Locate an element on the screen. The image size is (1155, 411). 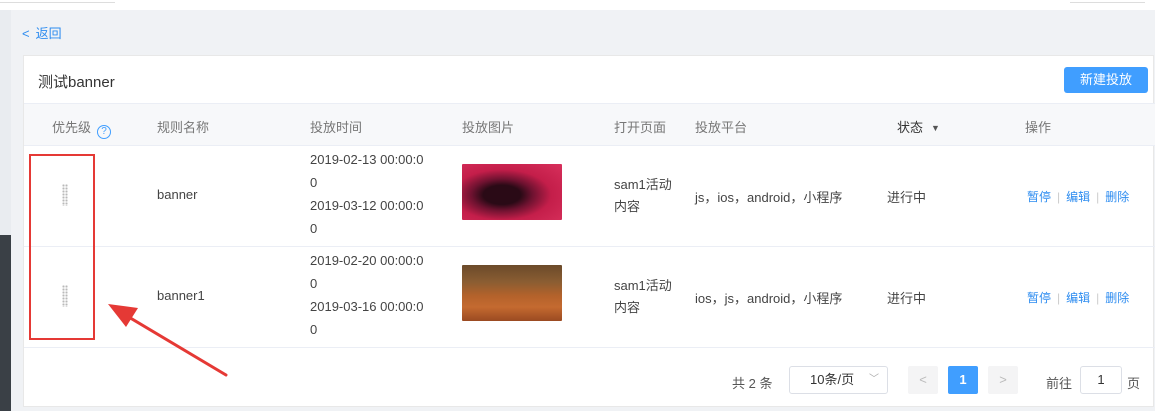
caret-down-icon: ▼ is located at coordinates (935, 128).